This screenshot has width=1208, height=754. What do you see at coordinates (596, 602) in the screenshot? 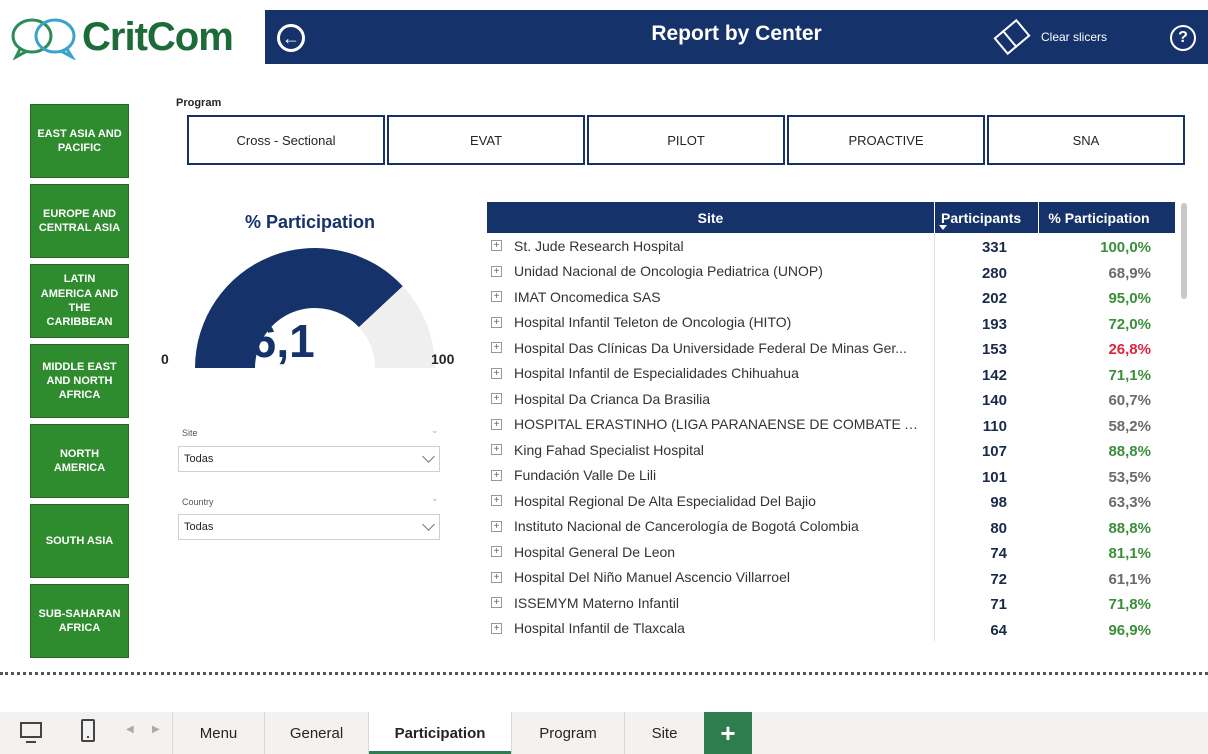
I see `site-name: ISSEMYM Materno Infantil` at bounding box center [596, 602].